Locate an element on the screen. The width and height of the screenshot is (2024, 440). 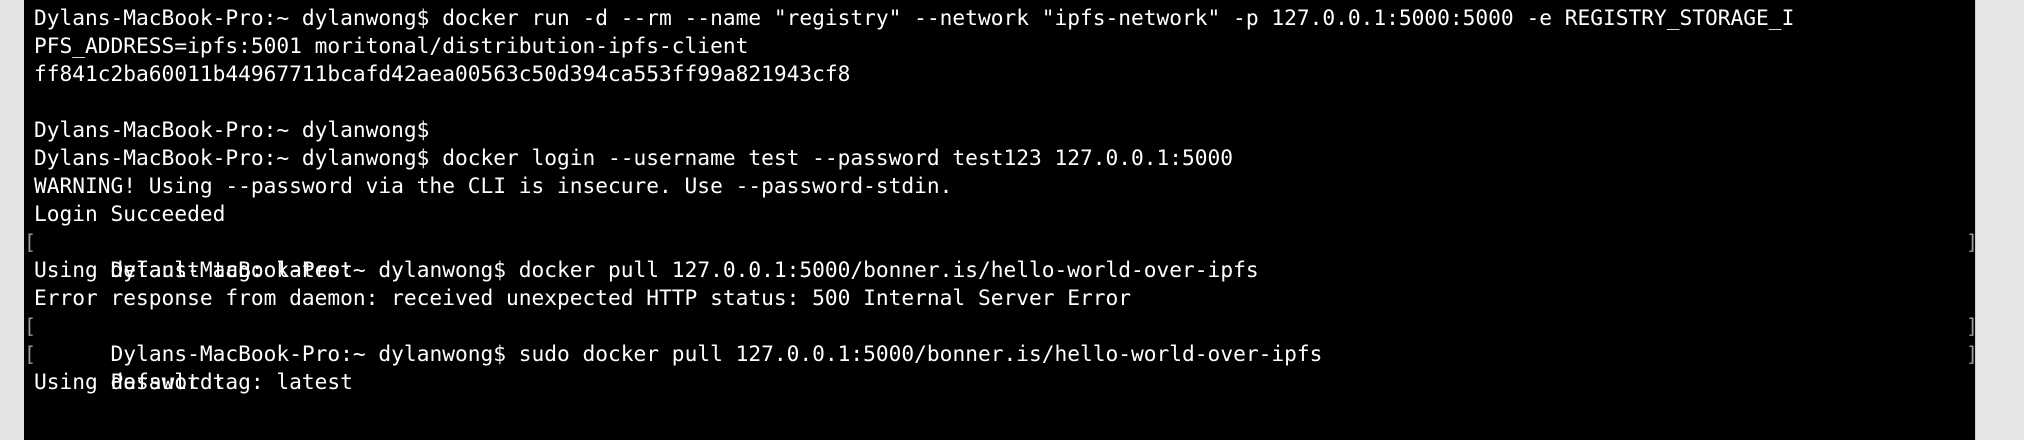
window-right-edge is located at coordinates (1999, 220).